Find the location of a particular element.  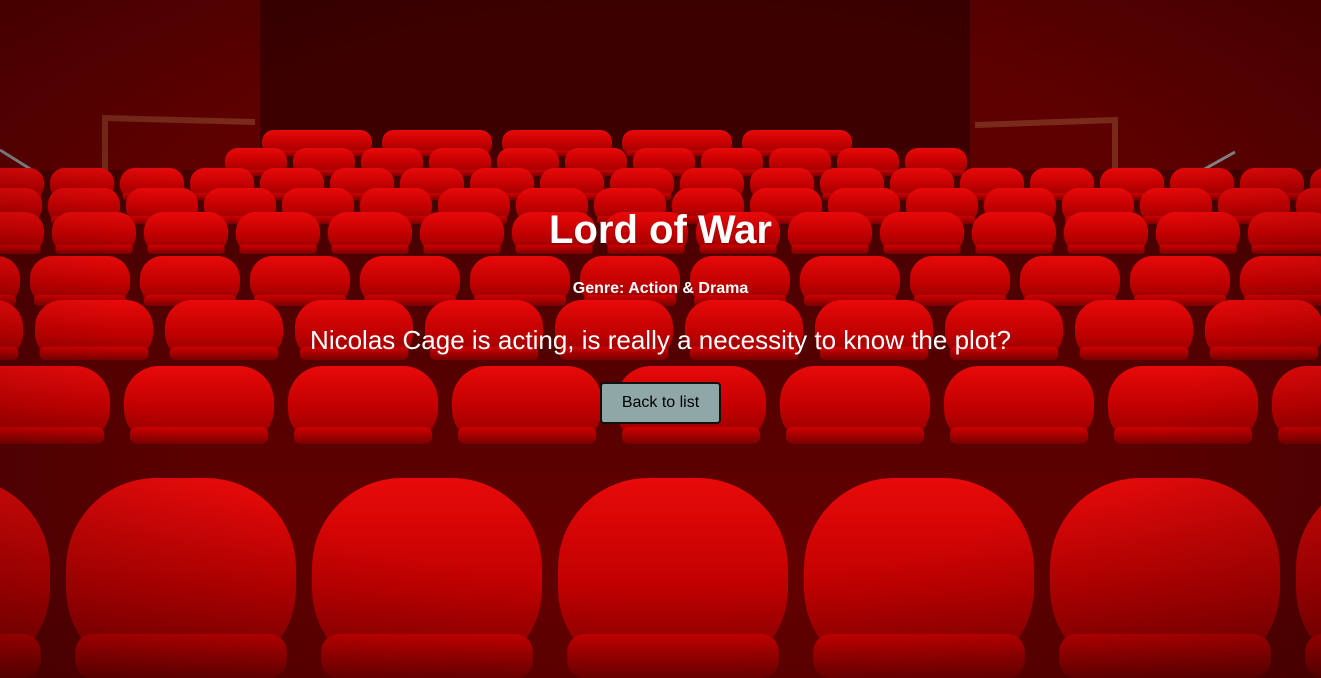

movie-genre: Genre: Action & Drama is located at coordinates (660, 288).